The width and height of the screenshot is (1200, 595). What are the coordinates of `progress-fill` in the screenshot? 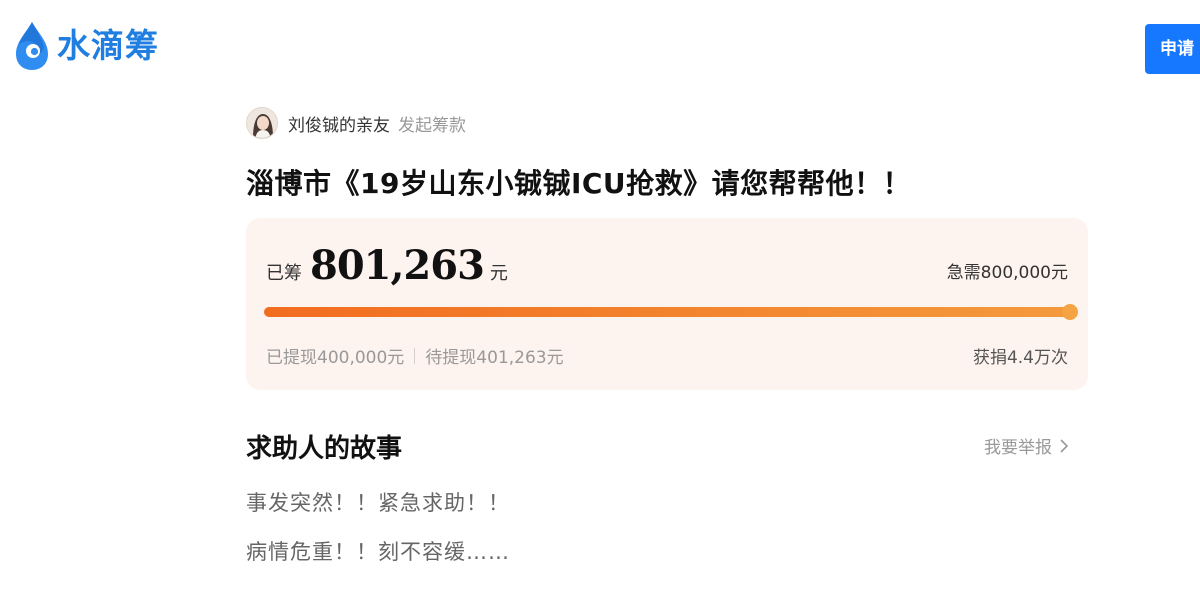 It's located at (667, 312).